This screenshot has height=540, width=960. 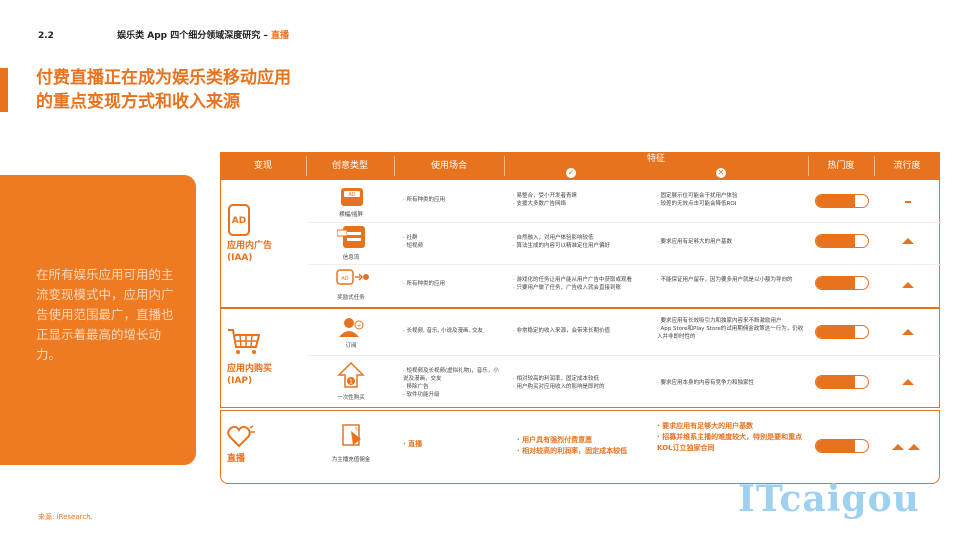 What do you see at coordinates (351, 374) in the screenshot?
I see `one-time-purchase-icon: 1` at bounding box center [351, 374].